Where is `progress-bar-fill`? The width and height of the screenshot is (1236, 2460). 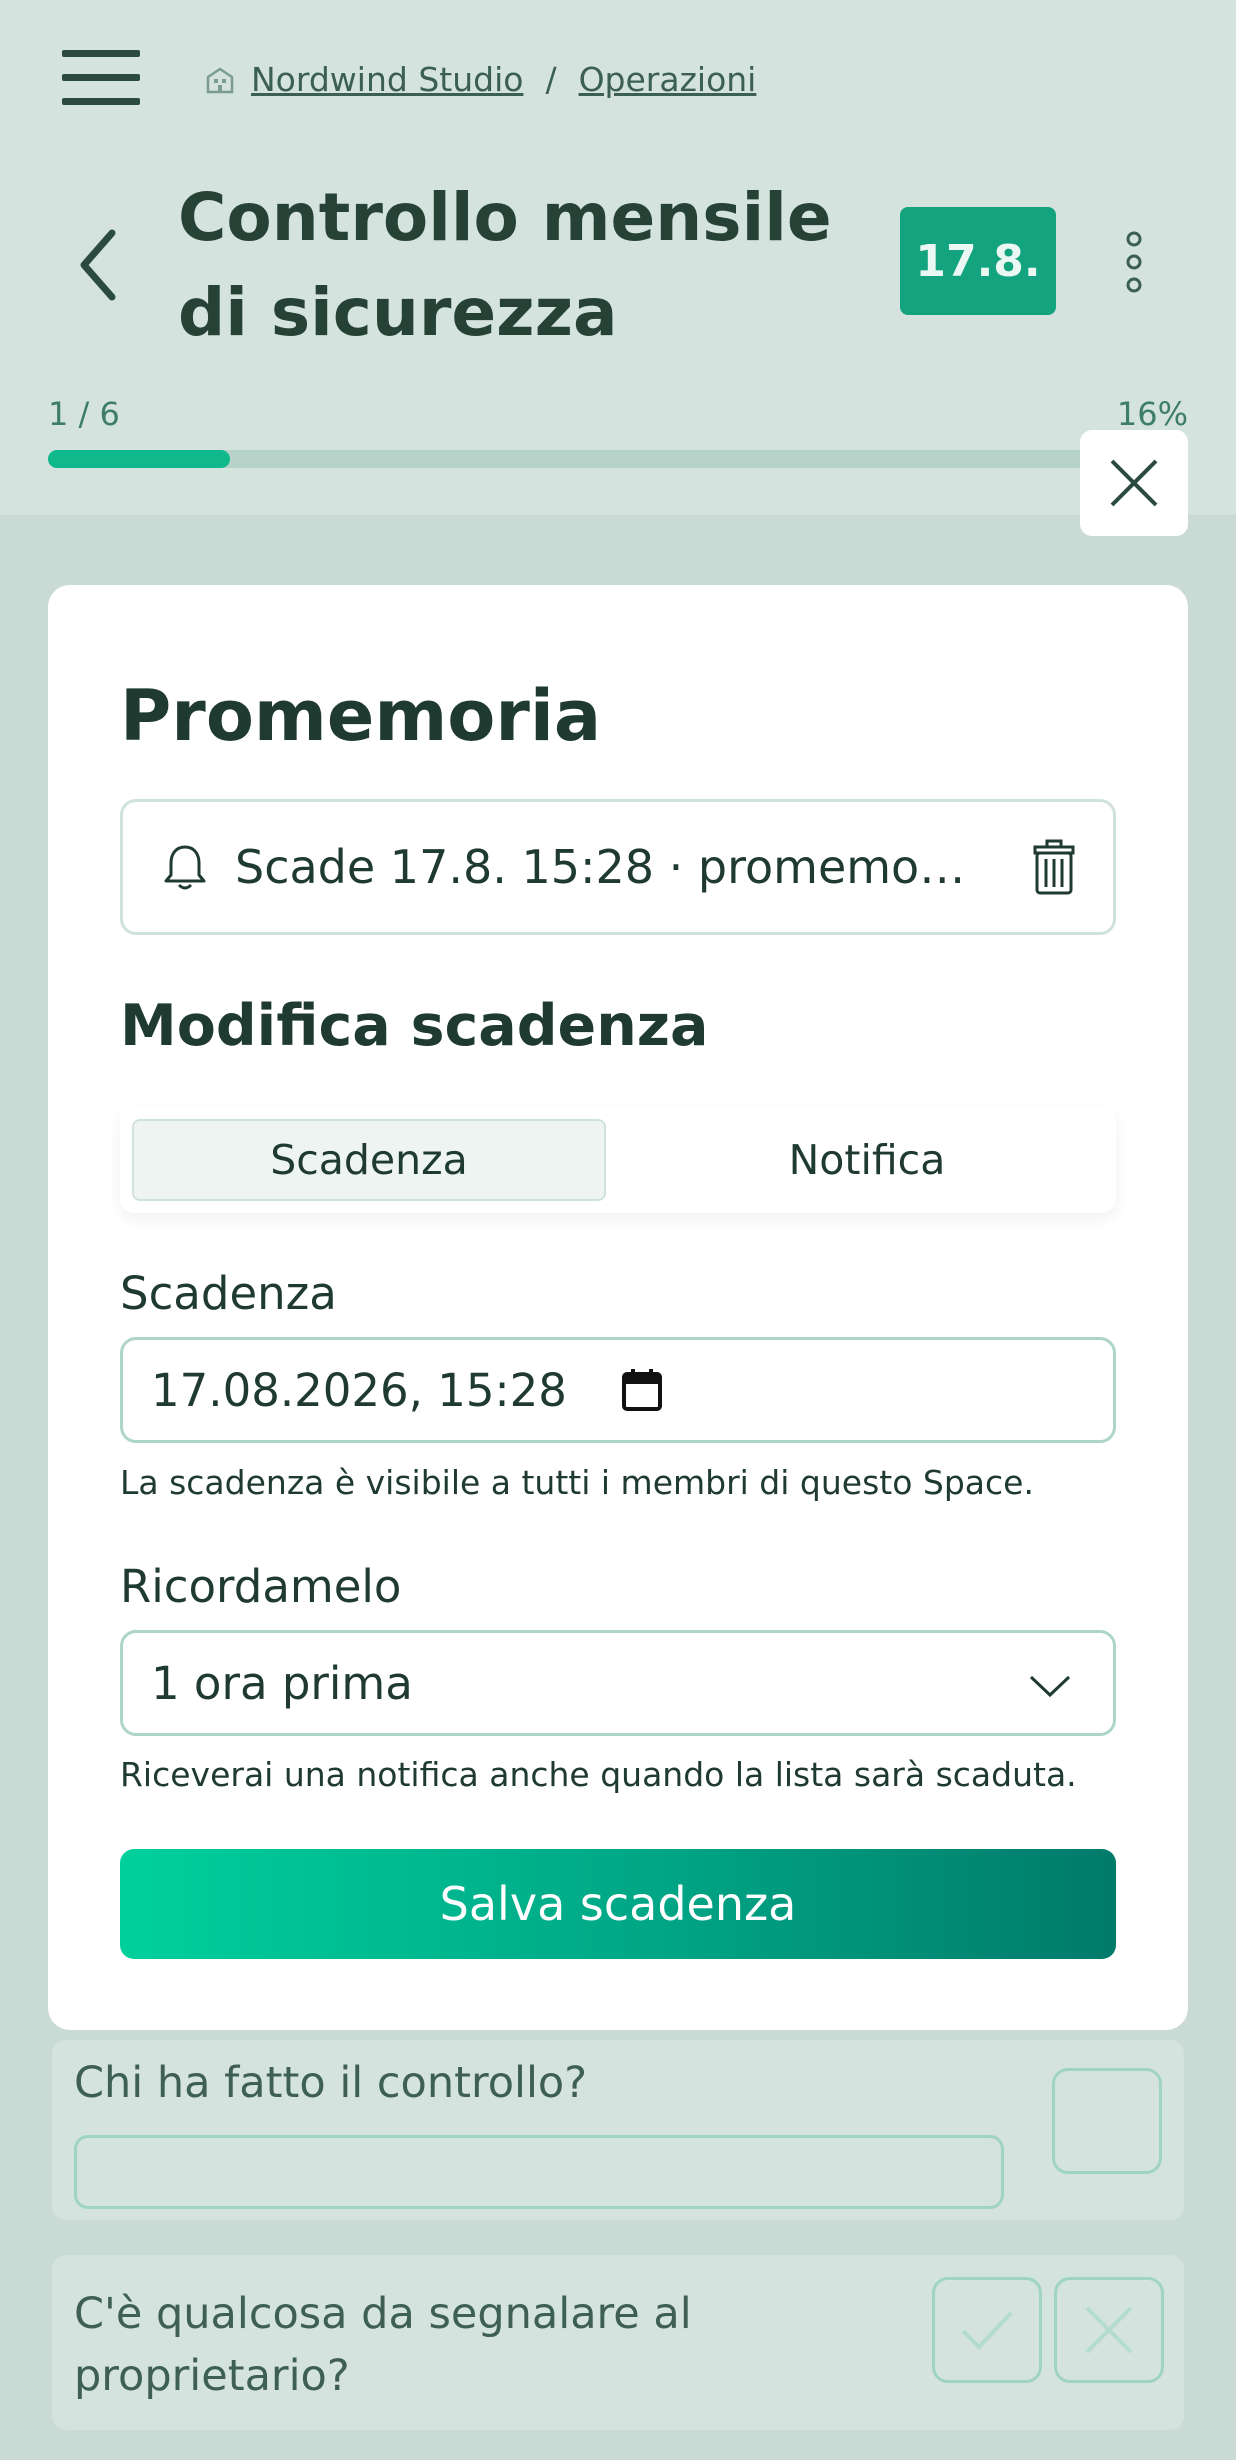 progress-bar-fill is located at coordinates (139, 459).